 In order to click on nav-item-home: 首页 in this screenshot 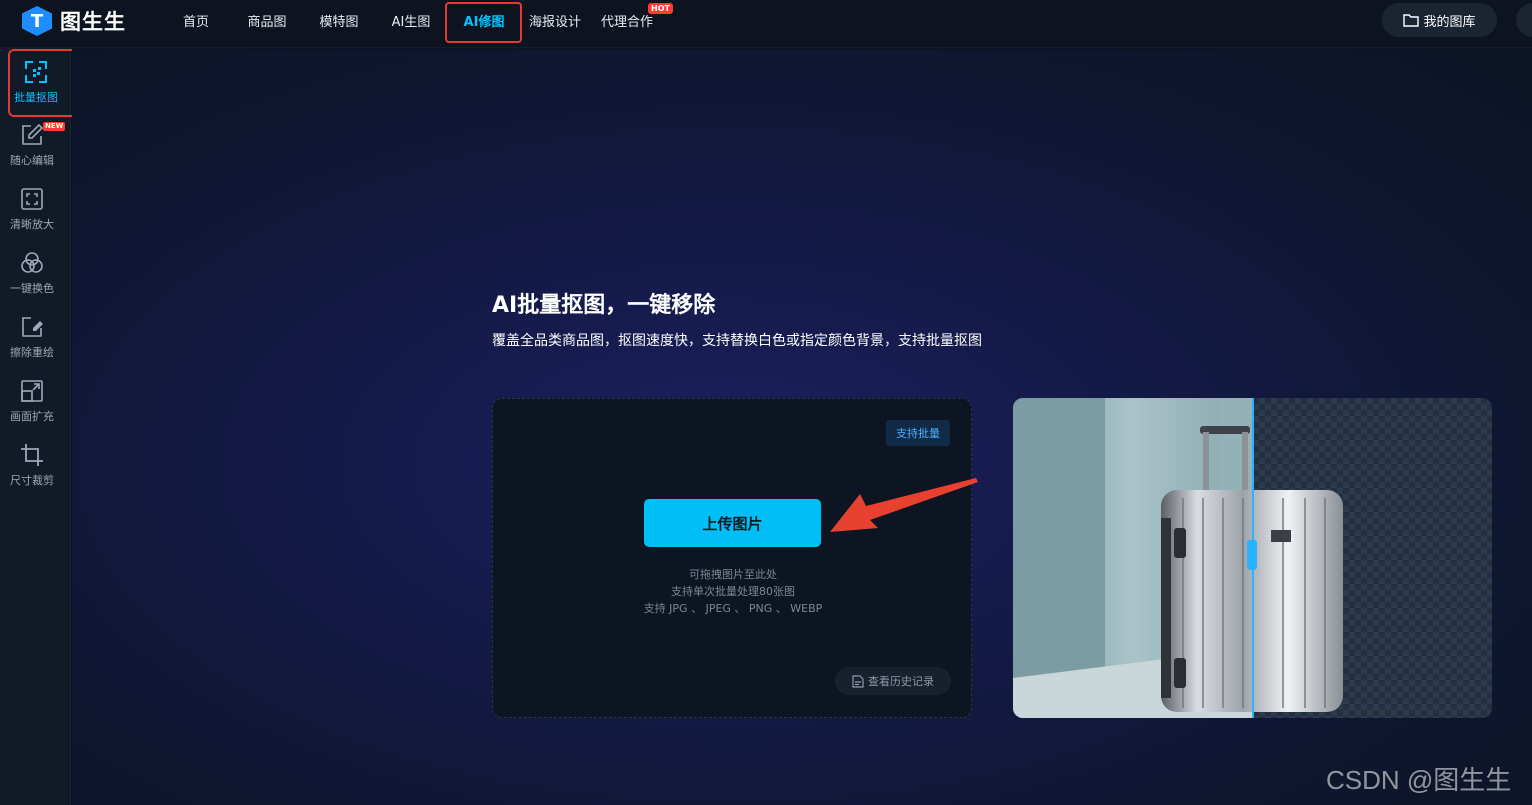, I will do `click(196, 20)`.